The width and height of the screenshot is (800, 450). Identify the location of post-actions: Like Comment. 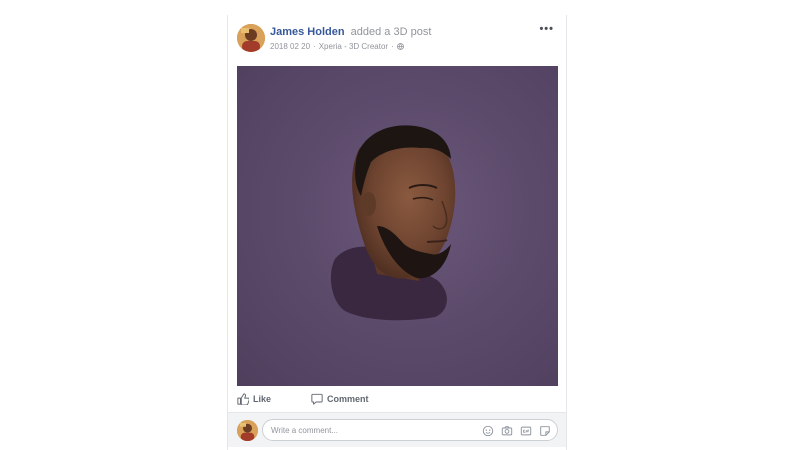
(323, 399).